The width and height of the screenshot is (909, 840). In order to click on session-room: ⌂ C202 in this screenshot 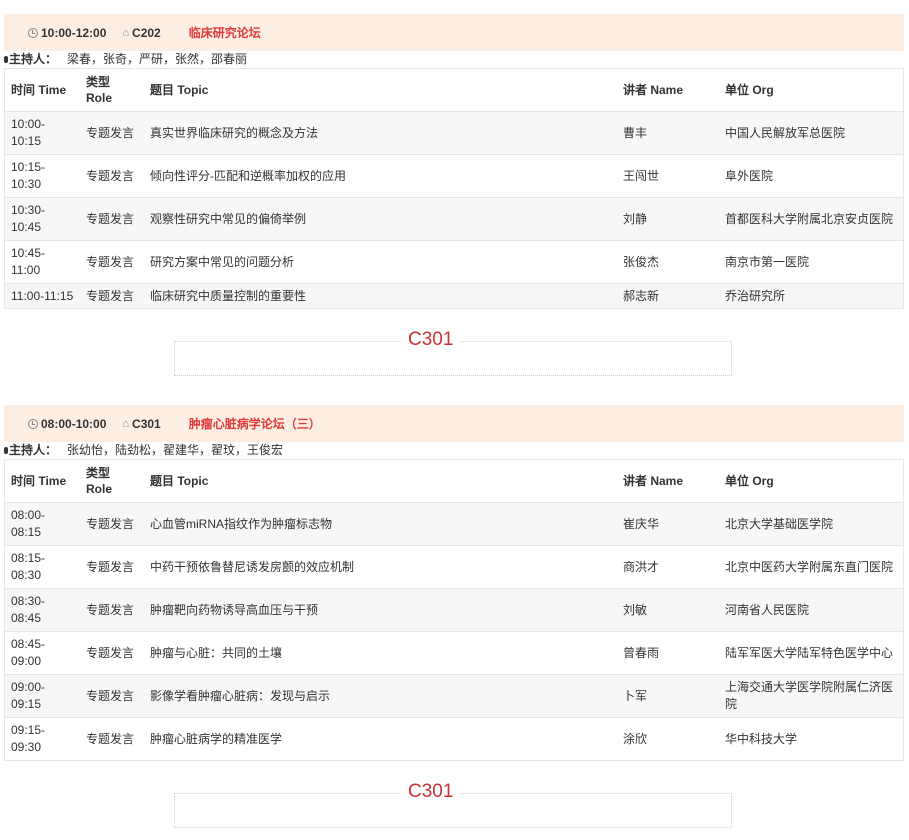, I will do `click(141, 32)`.